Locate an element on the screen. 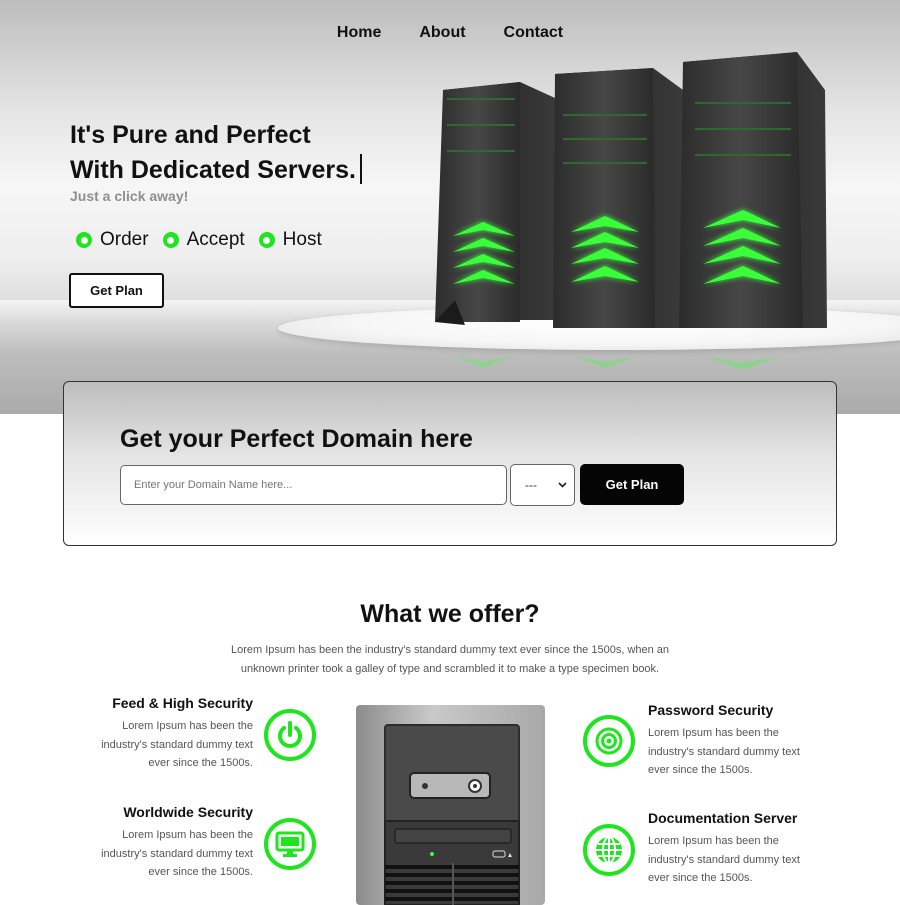 Image resolution: width=900 pixels, height=905 pixels. server-tower-image is located at coordinates (450, 805).